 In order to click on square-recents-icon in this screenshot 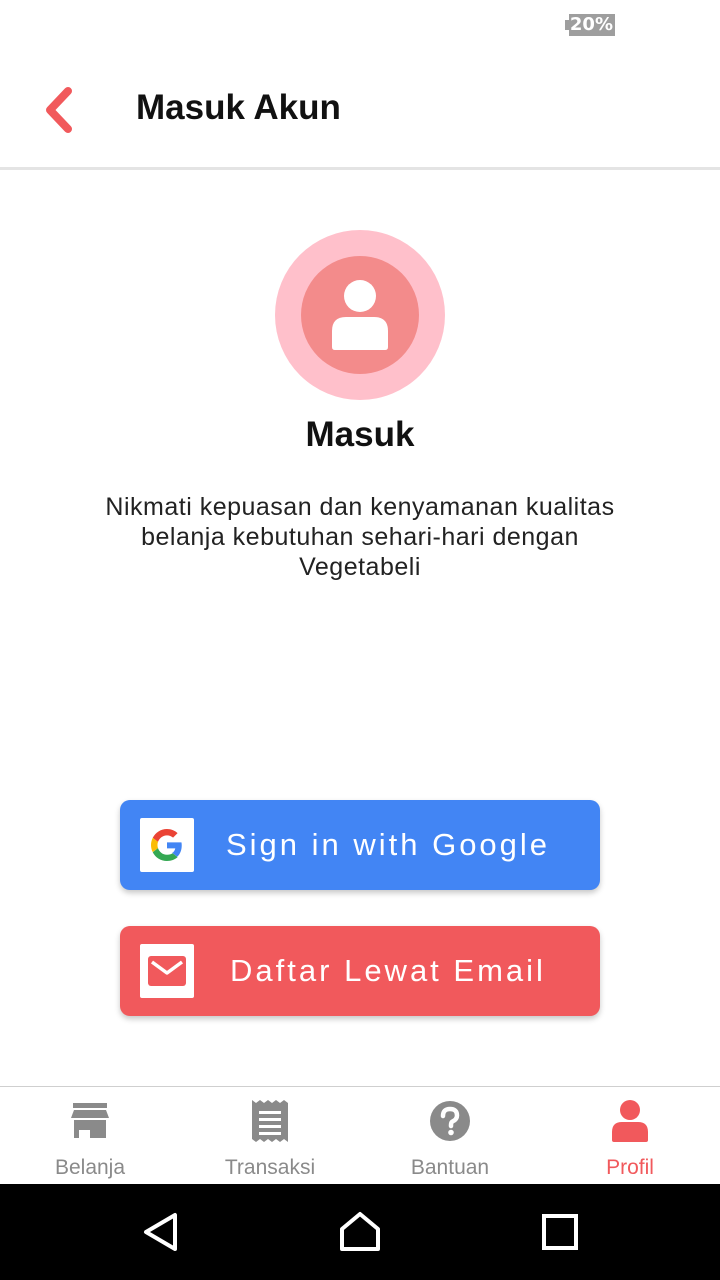, I will do `click(560, 1232)`.